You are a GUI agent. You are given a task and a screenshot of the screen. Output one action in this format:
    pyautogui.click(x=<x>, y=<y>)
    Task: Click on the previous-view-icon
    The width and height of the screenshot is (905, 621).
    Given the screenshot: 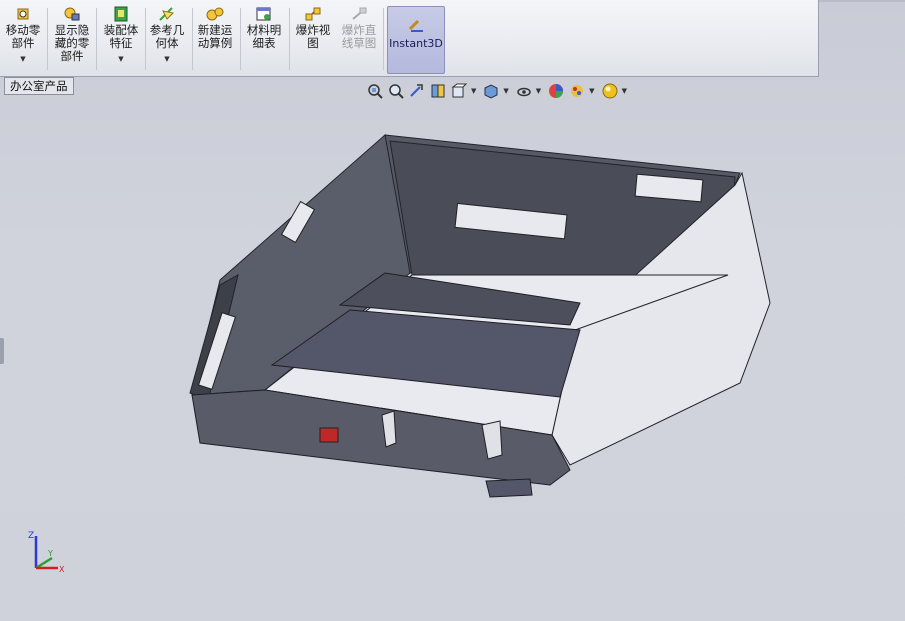 What is the action you would take?
    pyautogui.click(x=417, y=91)
    